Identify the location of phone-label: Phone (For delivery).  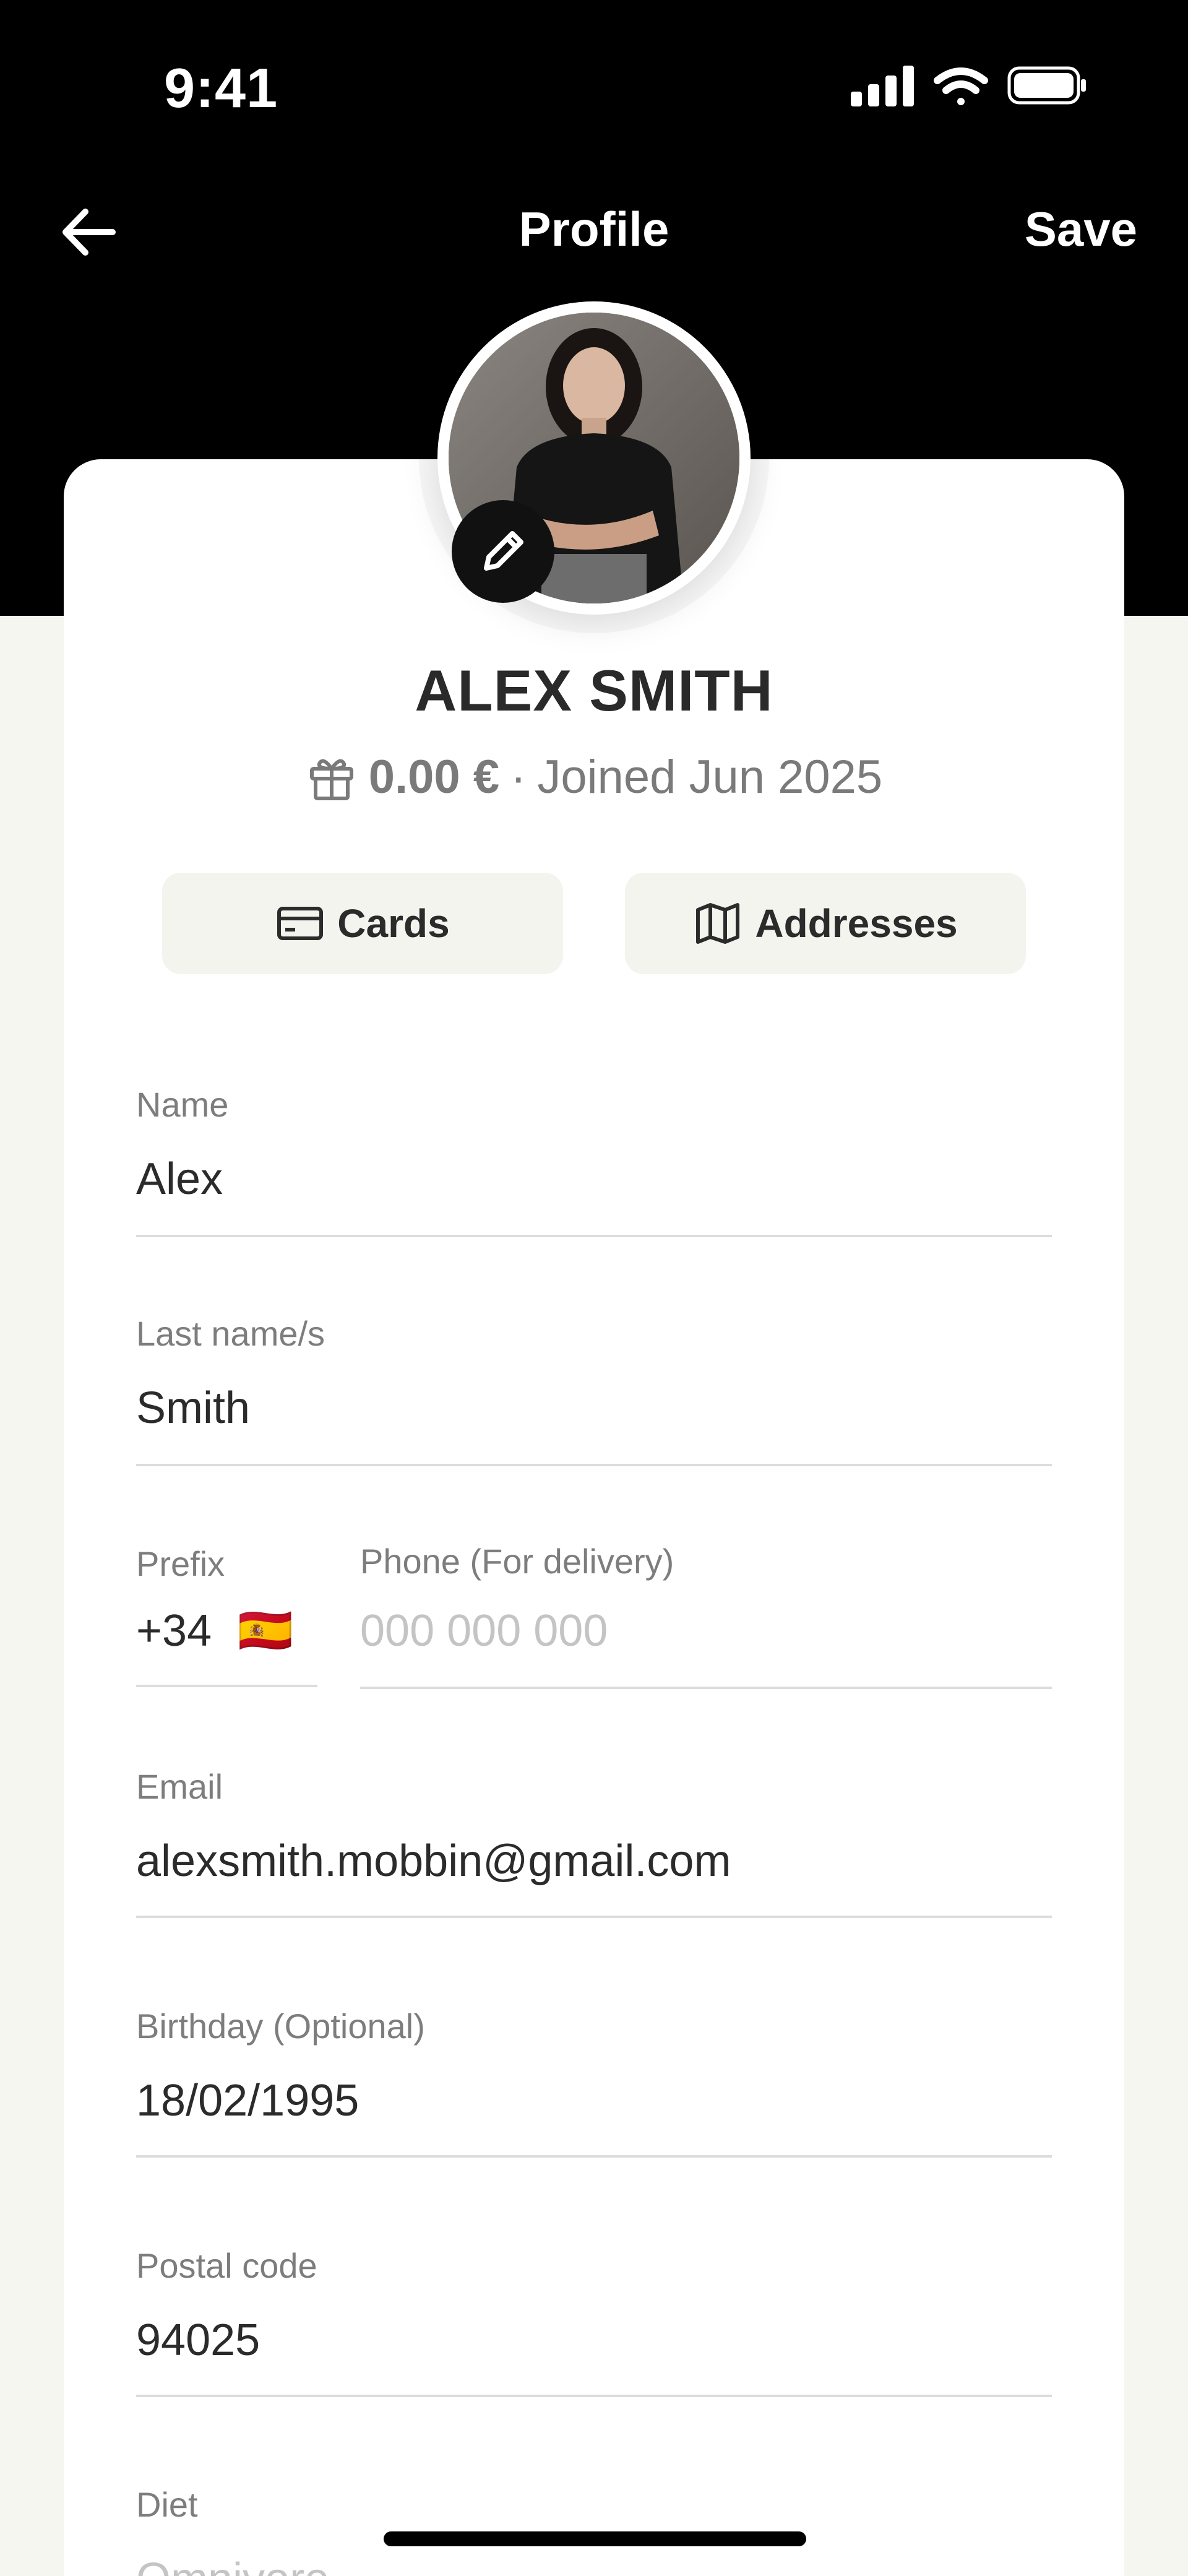
(517, 1561).